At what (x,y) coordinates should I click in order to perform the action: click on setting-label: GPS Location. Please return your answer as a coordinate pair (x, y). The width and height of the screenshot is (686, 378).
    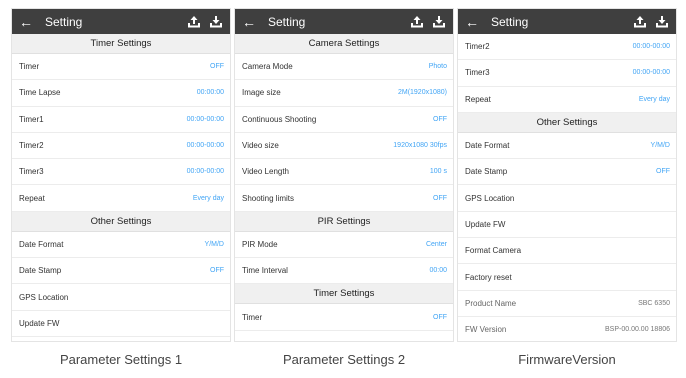
    Looking at the image, I should click on (490, 198).